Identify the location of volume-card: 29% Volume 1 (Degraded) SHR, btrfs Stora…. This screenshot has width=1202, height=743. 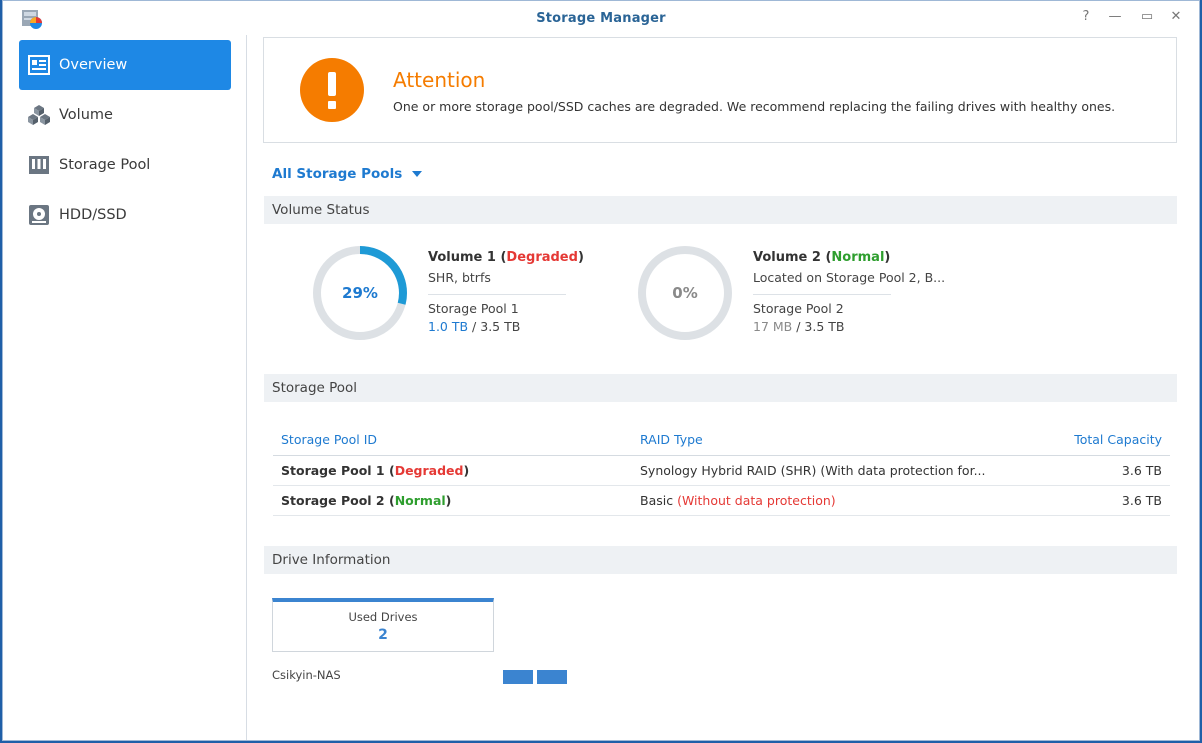
(472, 295).